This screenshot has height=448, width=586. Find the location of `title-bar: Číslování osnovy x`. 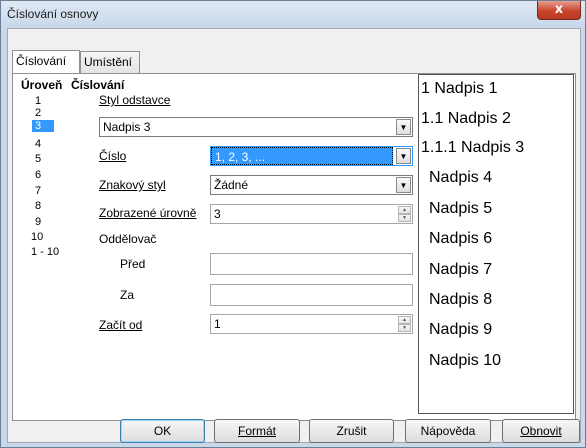

title-bar: Číslování osnovy x is located at coordinates (293, 14).